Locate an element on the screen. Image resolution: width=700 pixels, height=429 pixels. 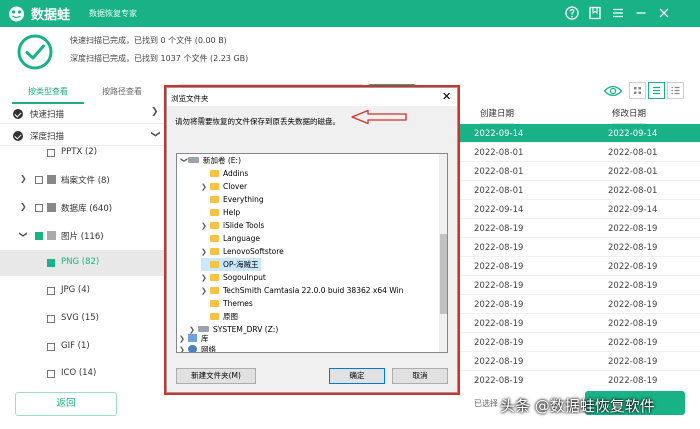
folder-label: 库 is located at coordinates (205, 338).